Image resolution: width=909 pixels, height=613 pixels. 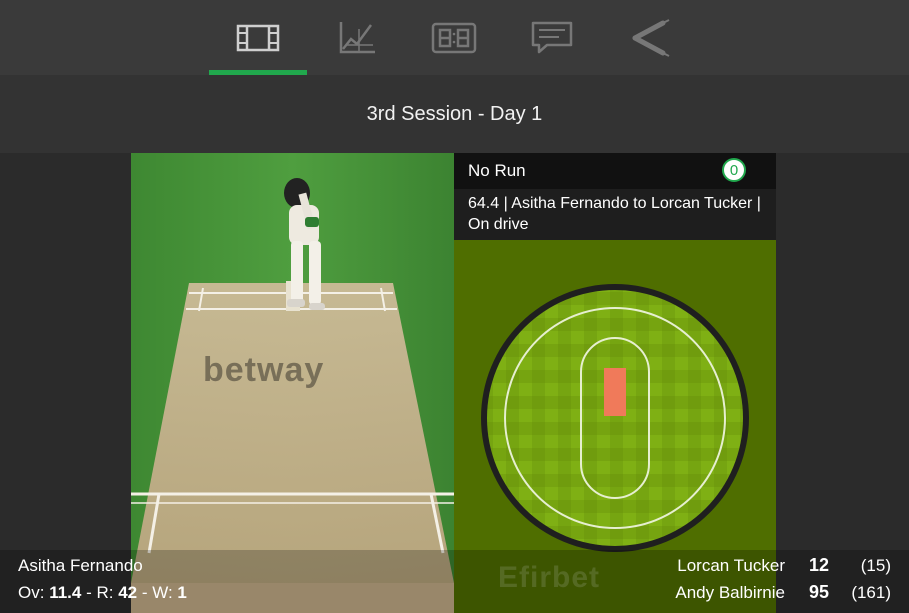 I want to click on bowler-figures: Ov: 11.4 - R: 42 - W: 1, so click(x=102, y=592).